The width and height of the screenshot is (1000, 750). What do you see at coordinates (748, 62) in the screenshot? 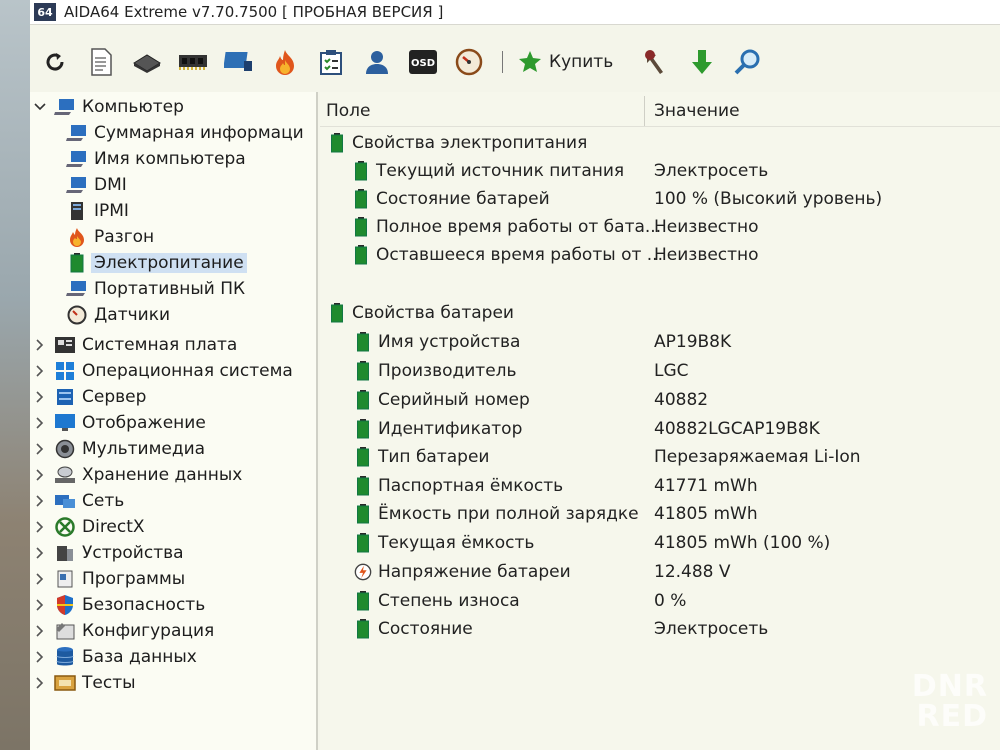
I see `search-icon` at bounding box center [748, 62].